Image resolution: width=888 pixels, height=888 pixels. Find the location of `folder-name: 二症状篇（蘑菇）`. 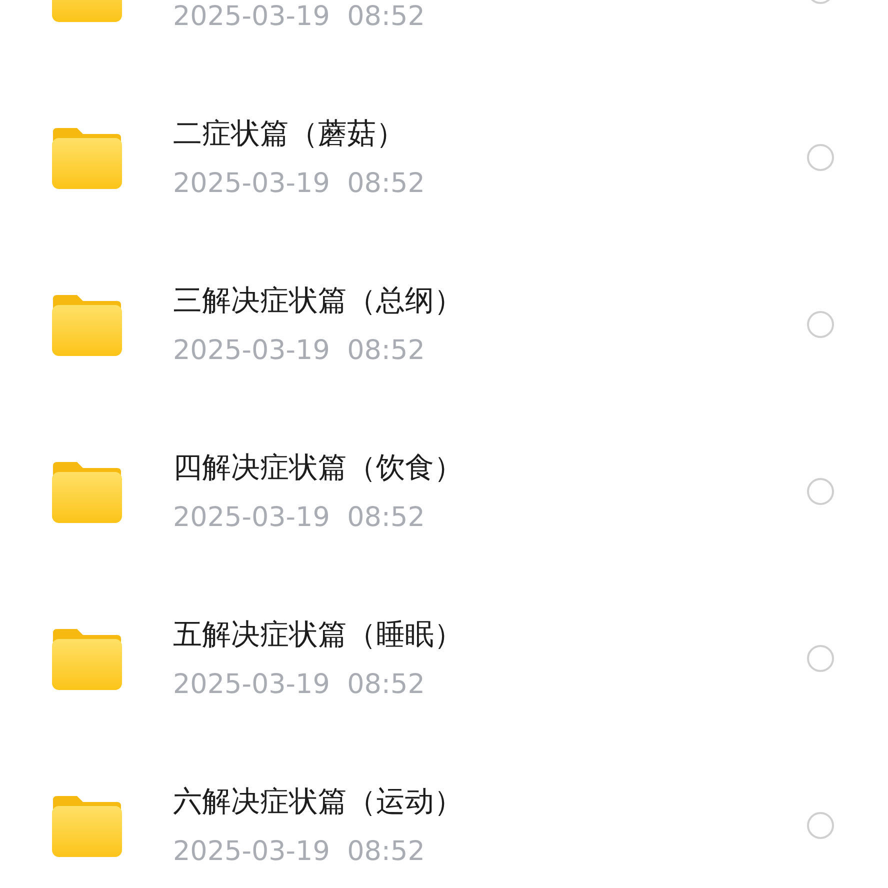

folder-name: 二症状篇（蘑菇） is located at coordinates (289, 133).